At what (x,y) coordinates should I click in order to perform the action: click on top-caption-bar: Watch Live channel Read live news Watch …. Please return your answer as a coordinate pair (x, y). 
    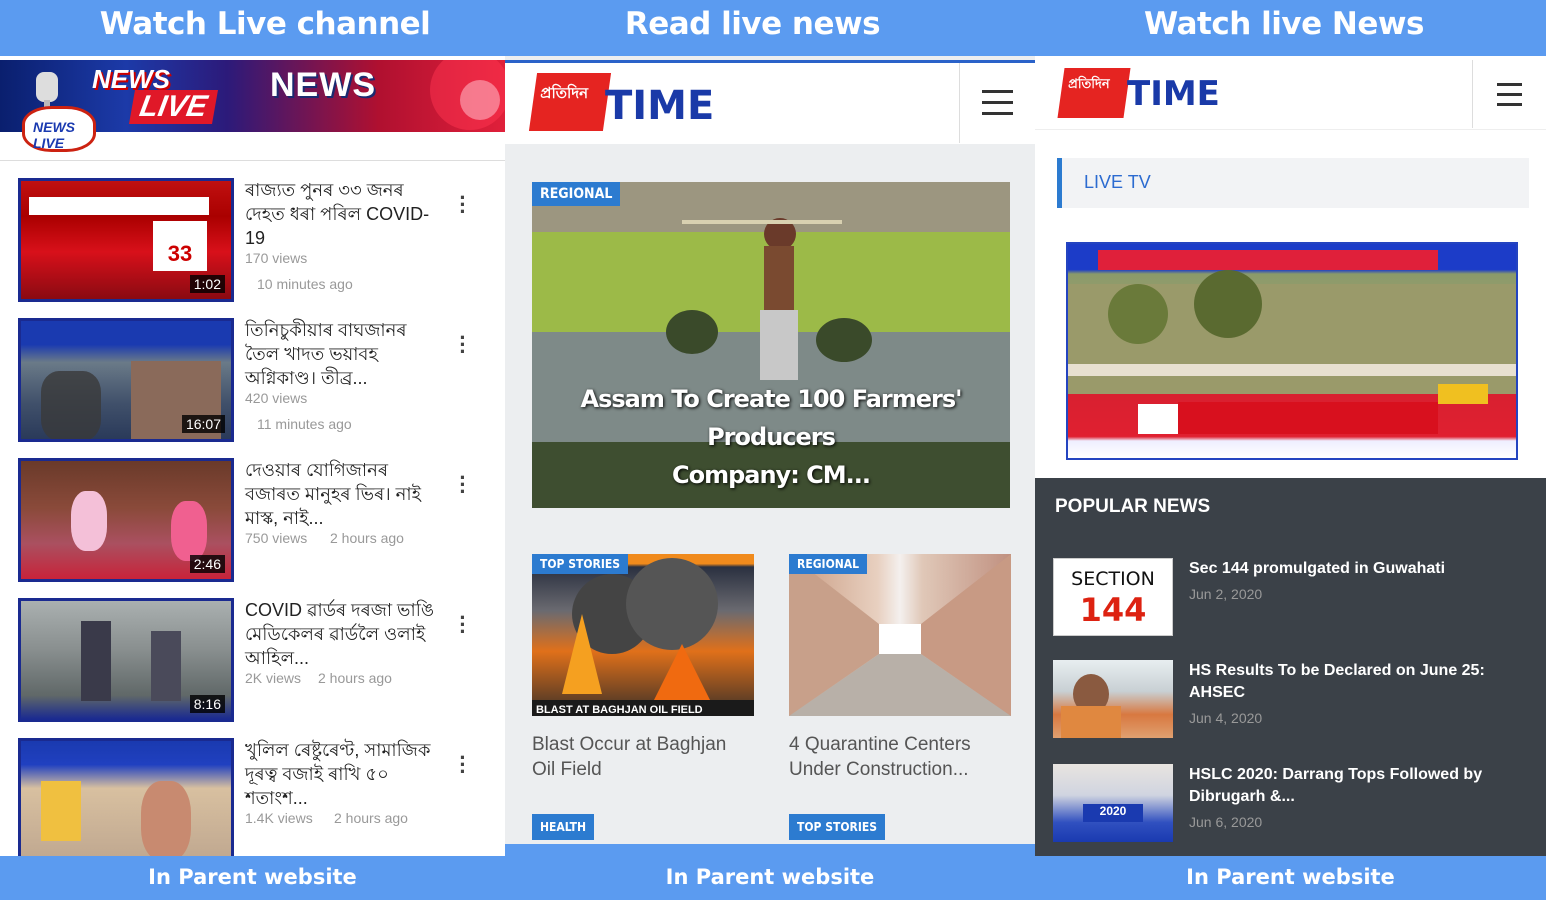
    Looking at the image, I should click on (773, 28).